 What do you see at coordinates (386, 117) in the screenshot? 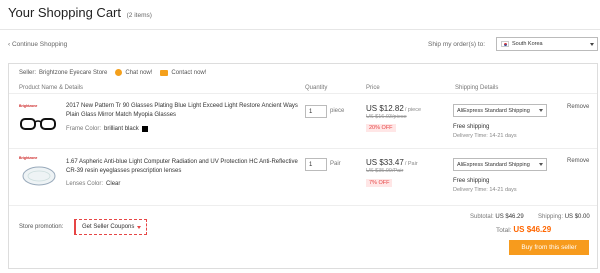
I see `old-price-1: US $16.03/piece` at bounding box center [386, 117].